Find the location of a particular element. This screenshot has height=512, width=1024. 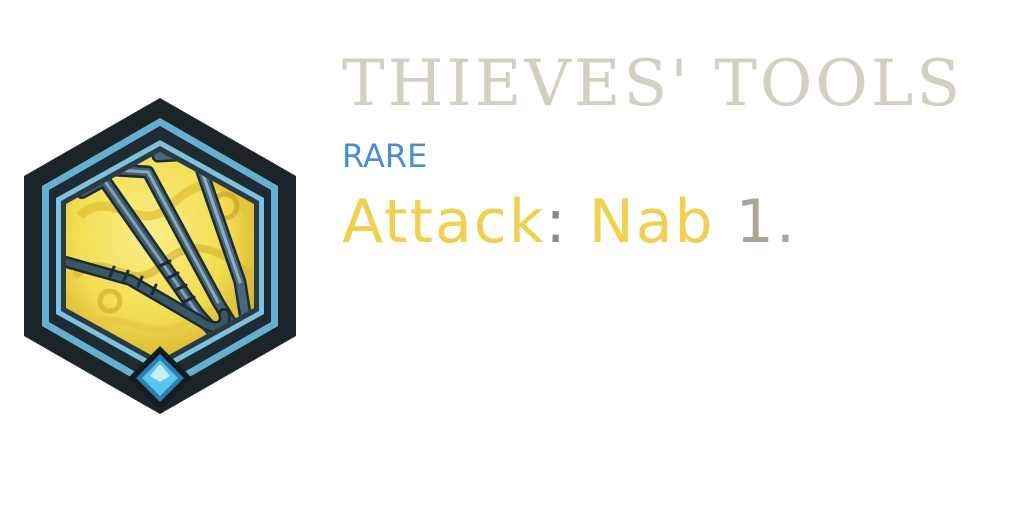

effect-keyword: Attack is located at coordinates (444, 222).